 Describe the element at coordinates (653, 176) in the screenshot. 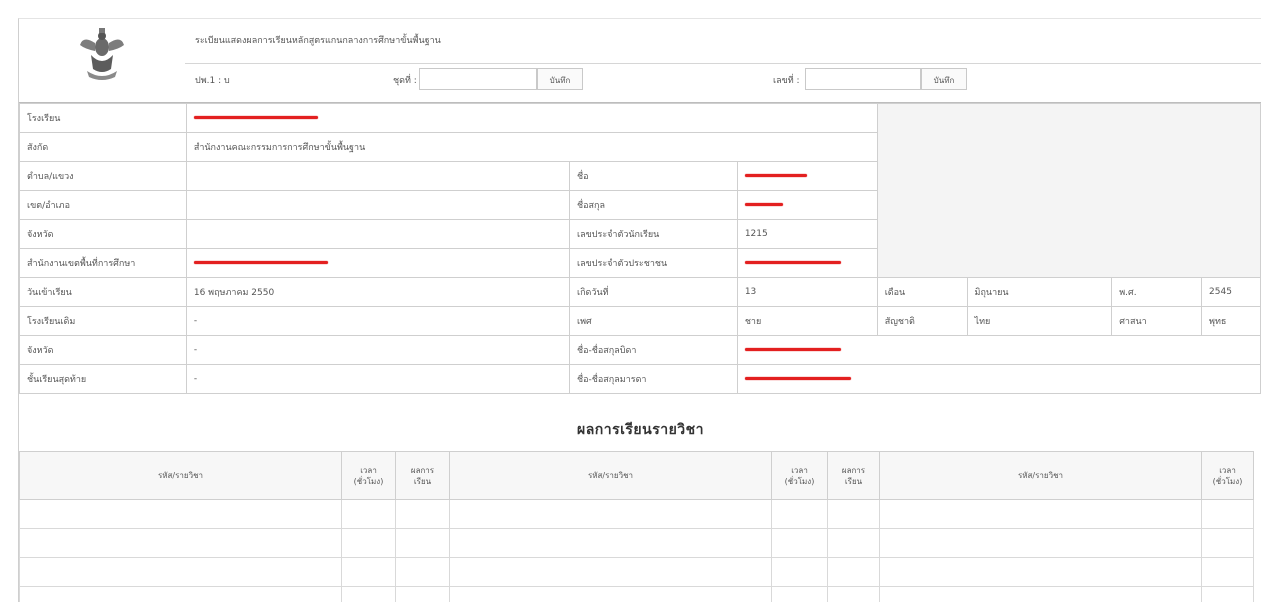

I see `first-name-label: ชื่อ` at that location.